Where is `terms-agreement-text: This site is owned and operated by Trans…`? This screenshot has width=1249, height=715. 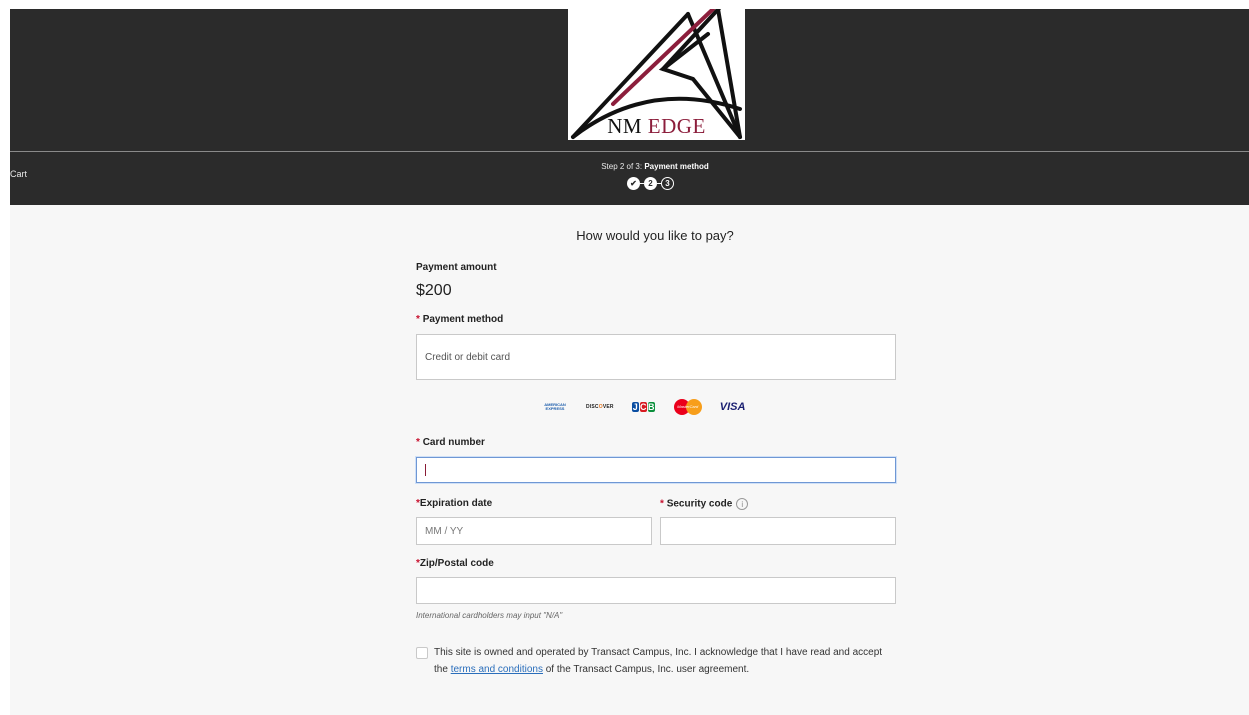
terms-agreement-text: This site is owned and operated by Trans… is located at coordinates (664, 661).